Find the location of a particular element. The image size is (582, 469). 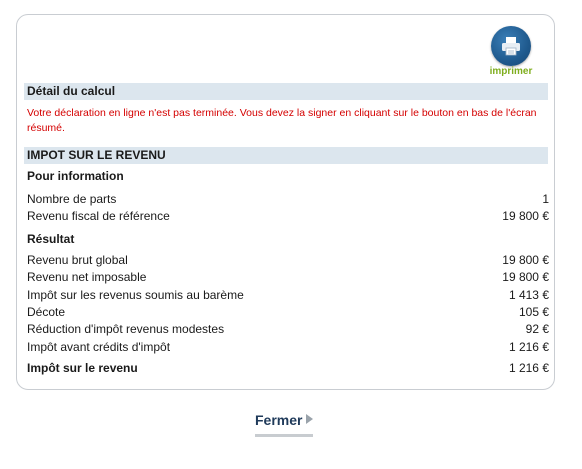

info-row: Nombre de parts 1 is located at coordinates (288, 199).